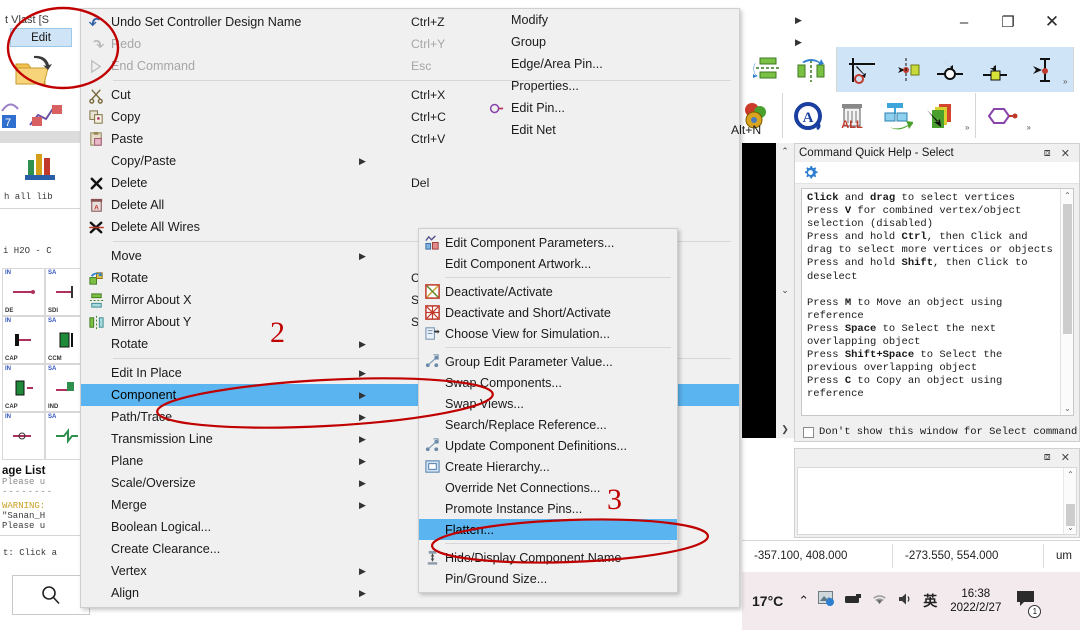 Image resolution: width=1080 pixels, height=630 pixels. I want to click on menu-item-copy: Copy Ctrl+C, so click(410, 117).